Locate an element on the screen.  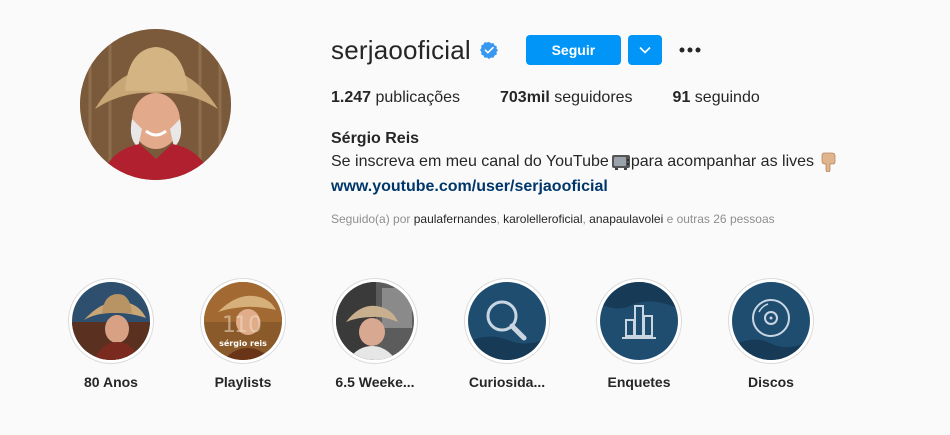
pointing-down-emoji-icon is located at coordinates (828, 162).